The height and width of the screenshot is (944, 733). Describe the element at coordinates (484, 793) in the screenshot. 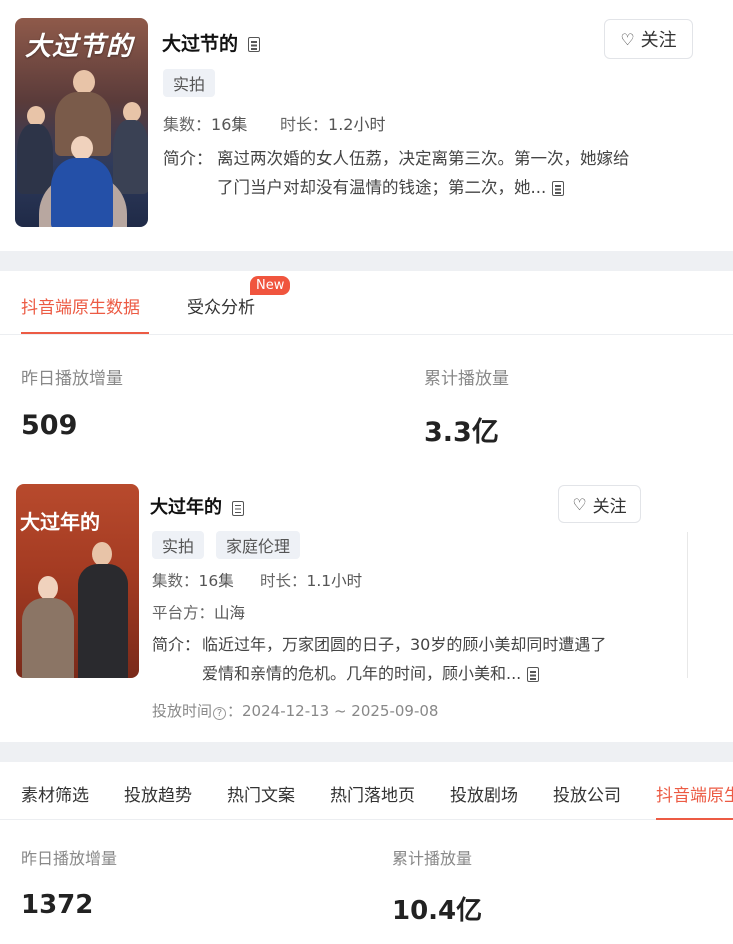

I see `tab-ad-theater: 投放剧场` at that location.